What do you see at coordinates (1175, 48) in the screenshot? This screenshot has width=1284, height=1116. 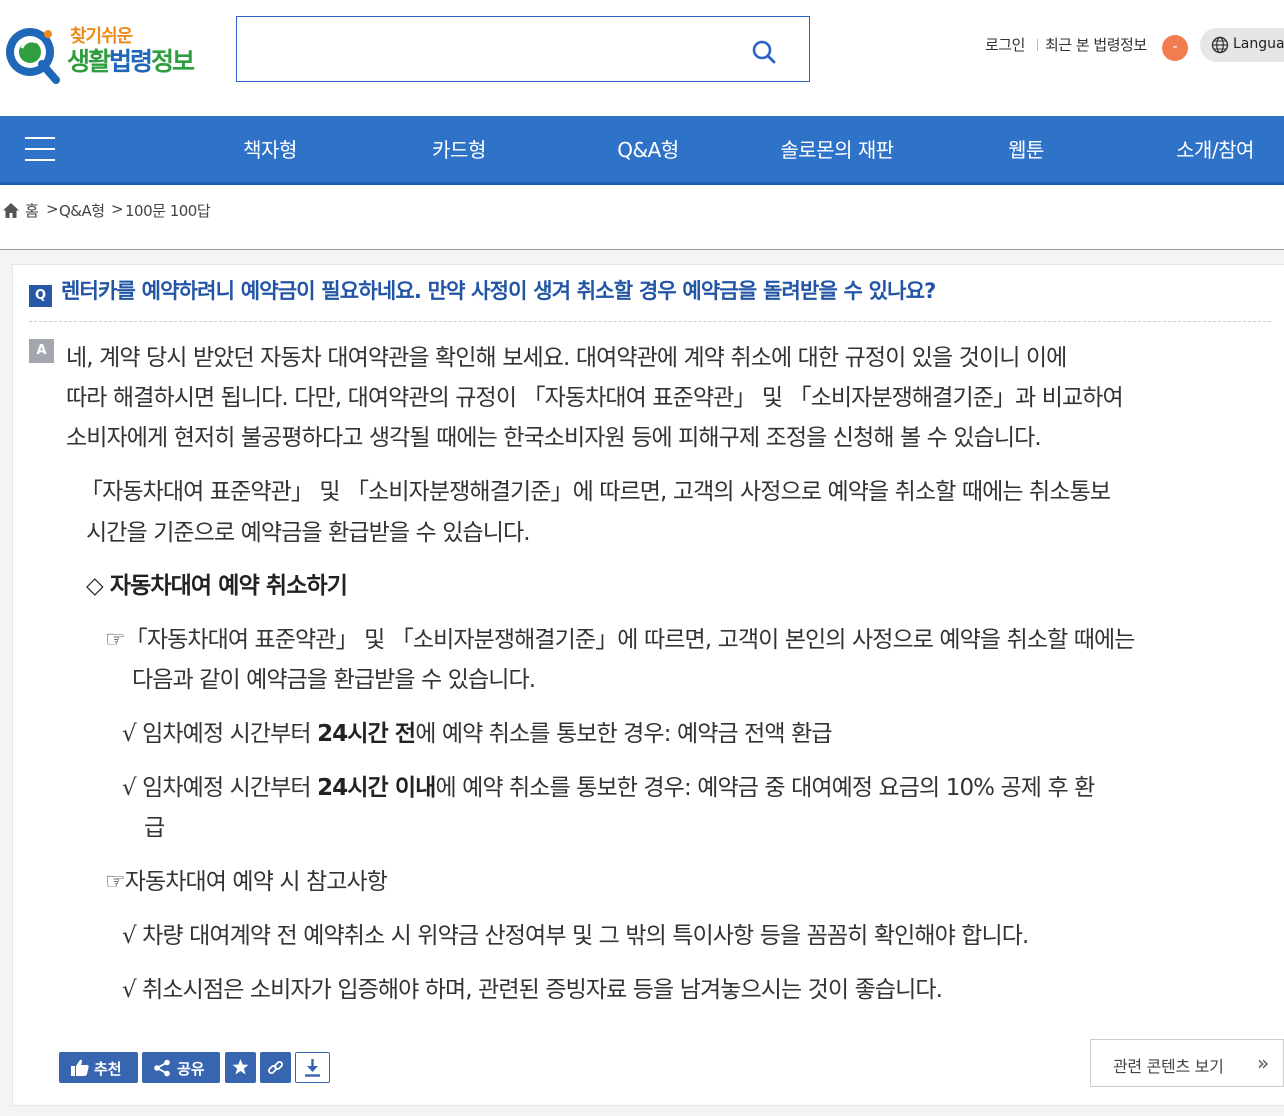 I see `recent-count-badge: -` at bounding box center [1175, 48].